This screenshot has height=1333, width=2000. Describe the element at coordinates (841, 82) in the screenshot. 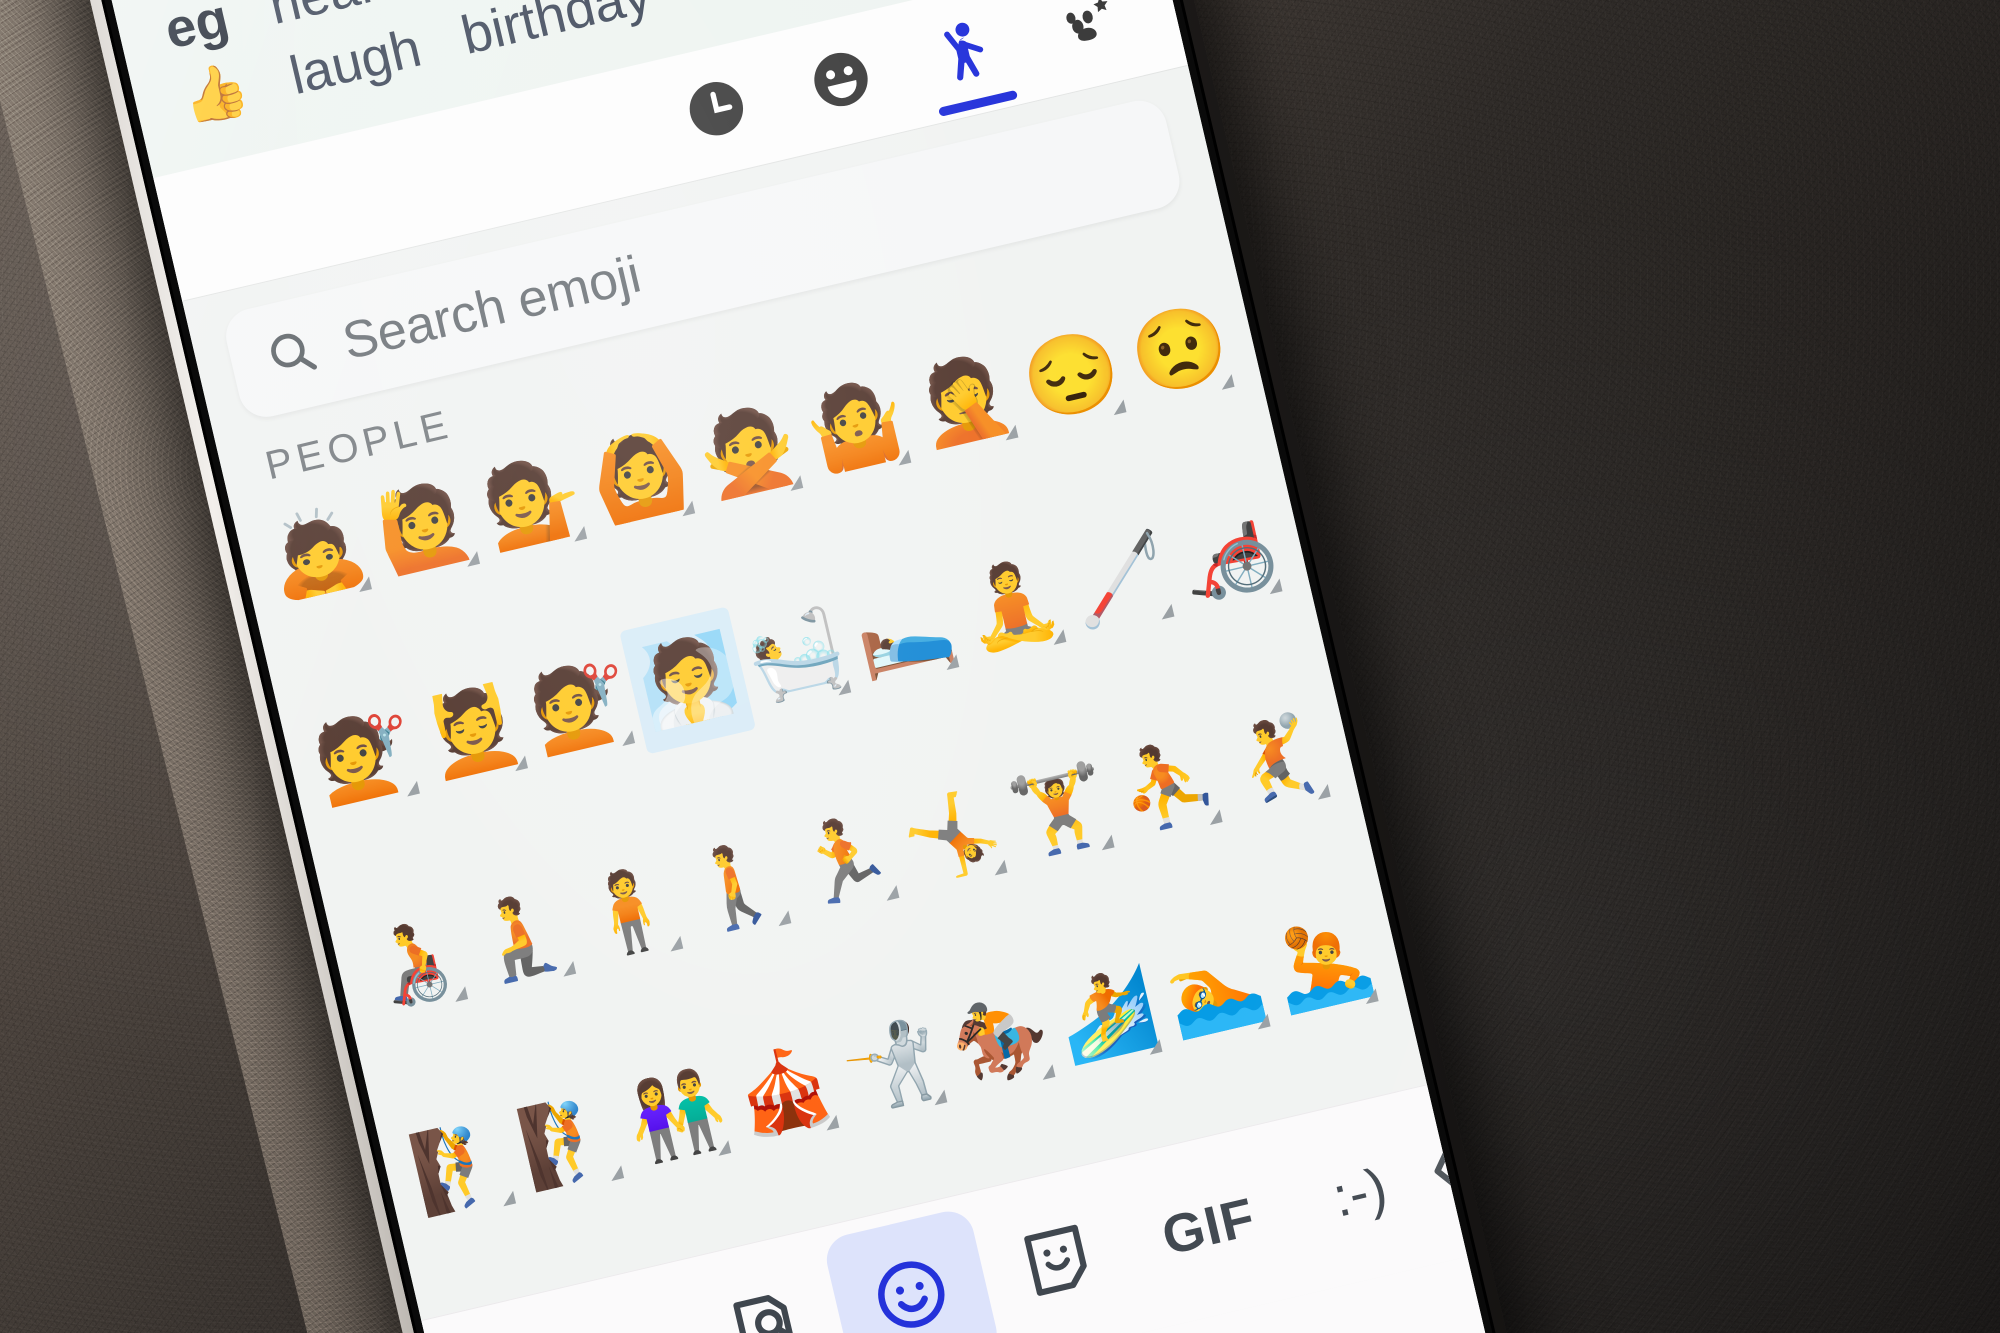

I see `smiley-icon` at that location.